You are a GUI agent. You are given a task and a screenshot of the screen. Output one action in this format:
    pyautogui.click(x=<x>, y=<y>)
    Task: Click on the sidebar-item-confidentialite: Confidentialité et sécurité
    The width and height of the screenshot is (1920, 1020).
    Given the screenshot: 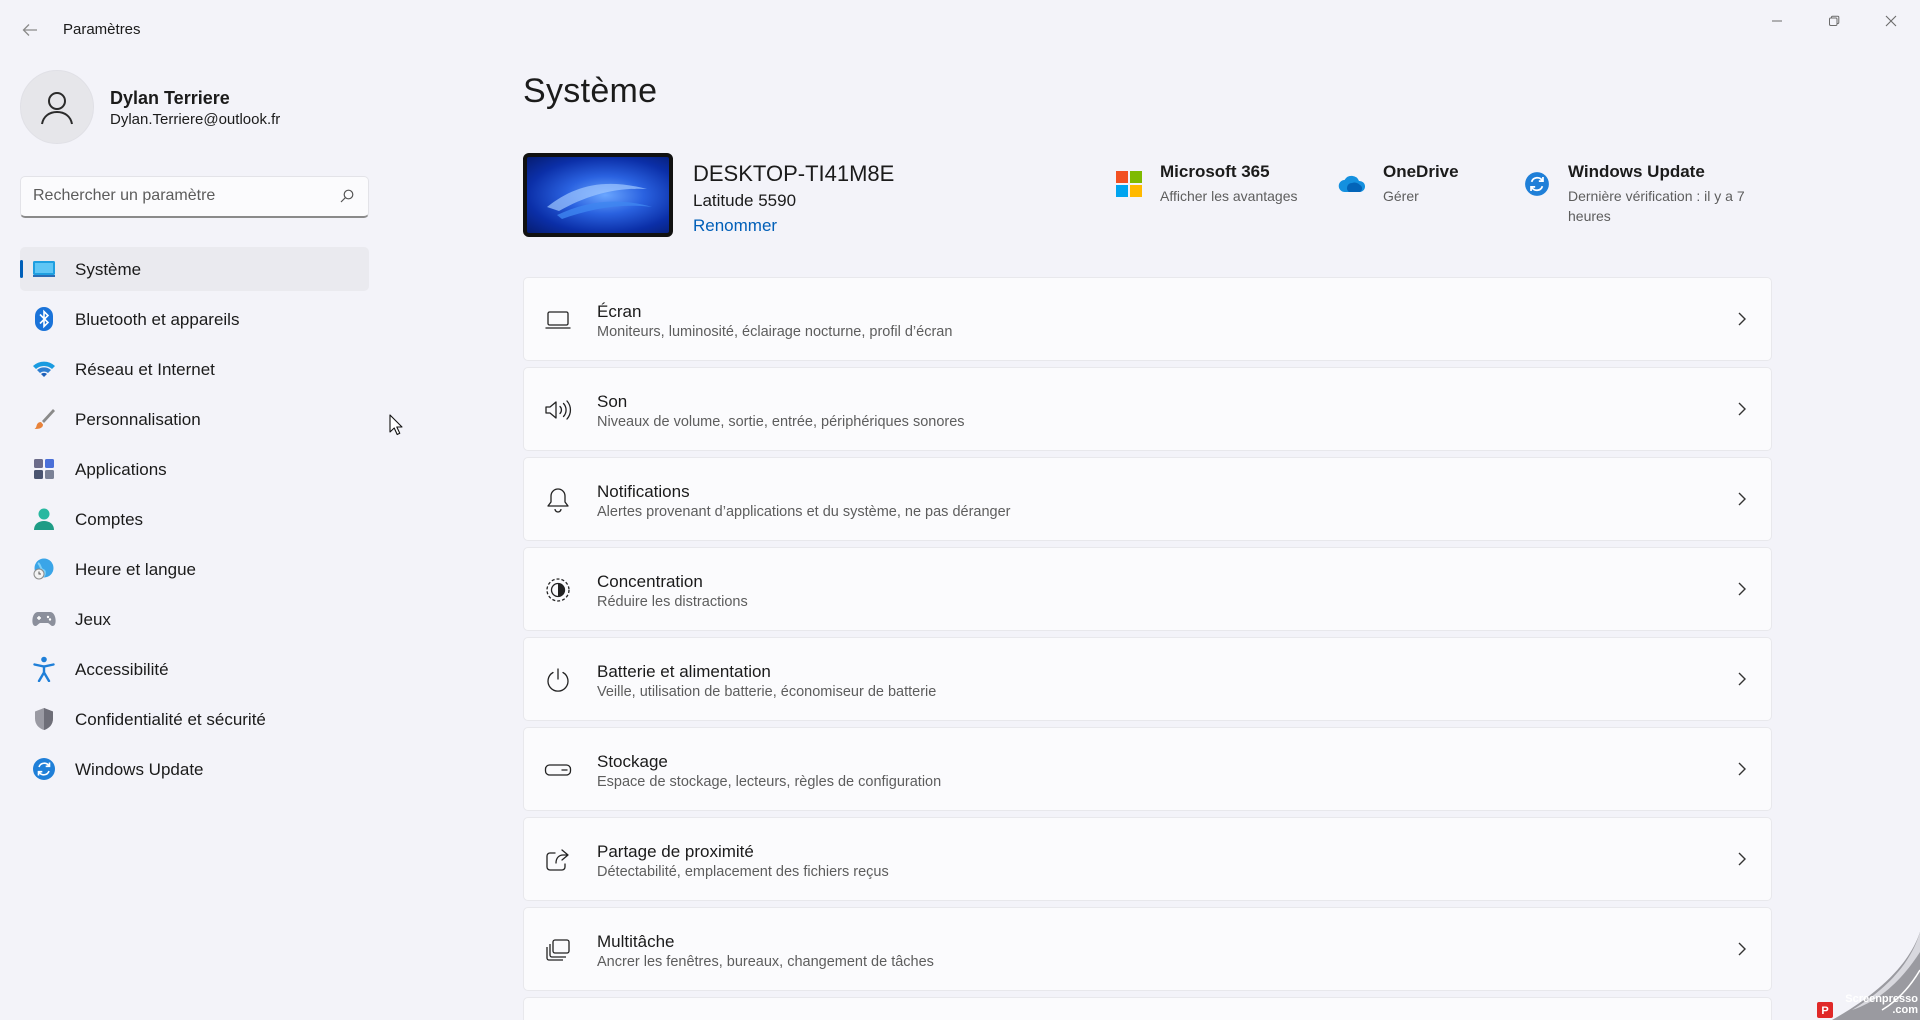 What is the action you would take?
    pyautogui.click(x=194, y=719)
    